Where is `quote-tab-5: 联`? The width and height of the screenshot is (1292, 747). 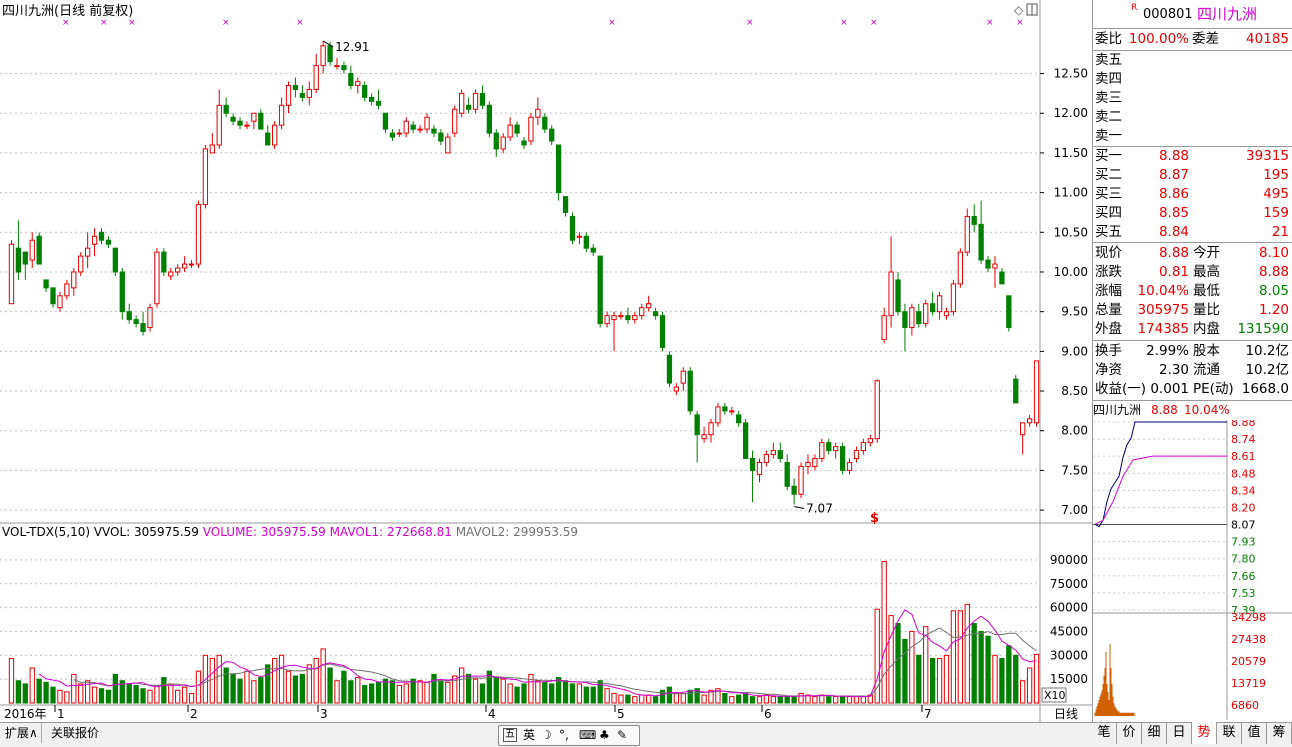 quote-tab-5: 联 is located at coordinates (1229, 733).